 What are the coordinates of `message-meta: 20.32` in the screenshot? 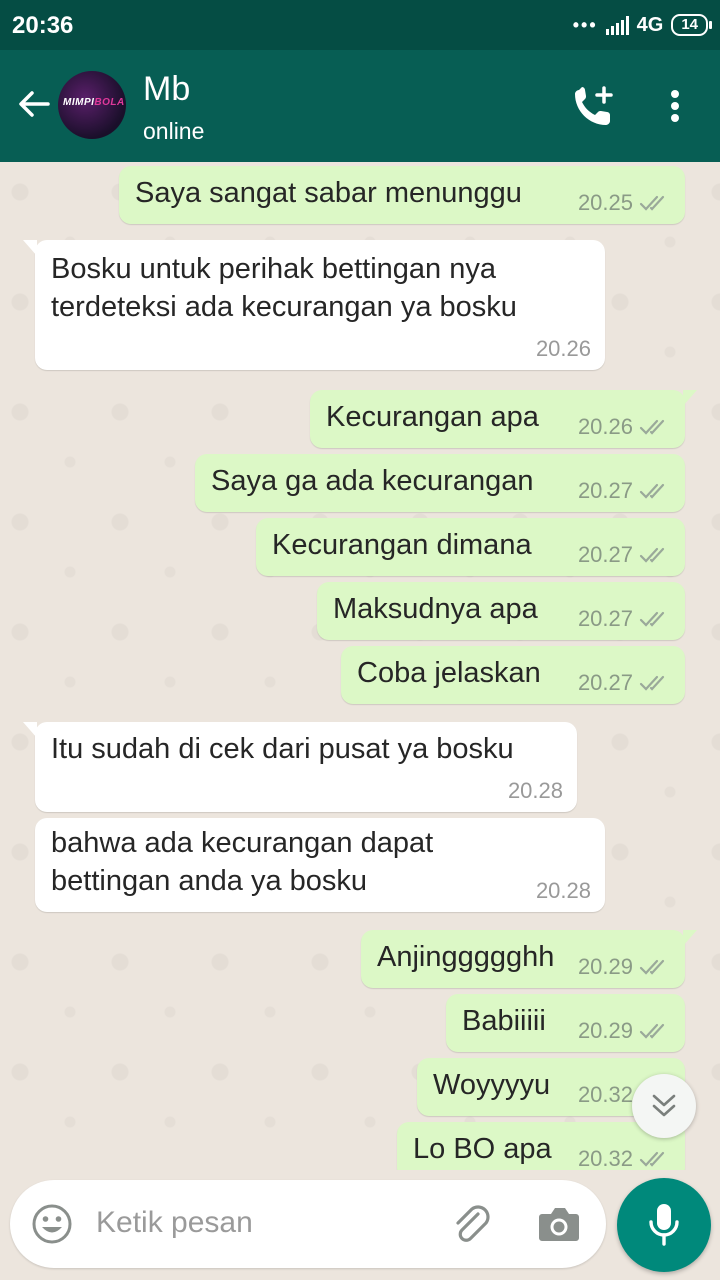 It's located at (624, 1158).